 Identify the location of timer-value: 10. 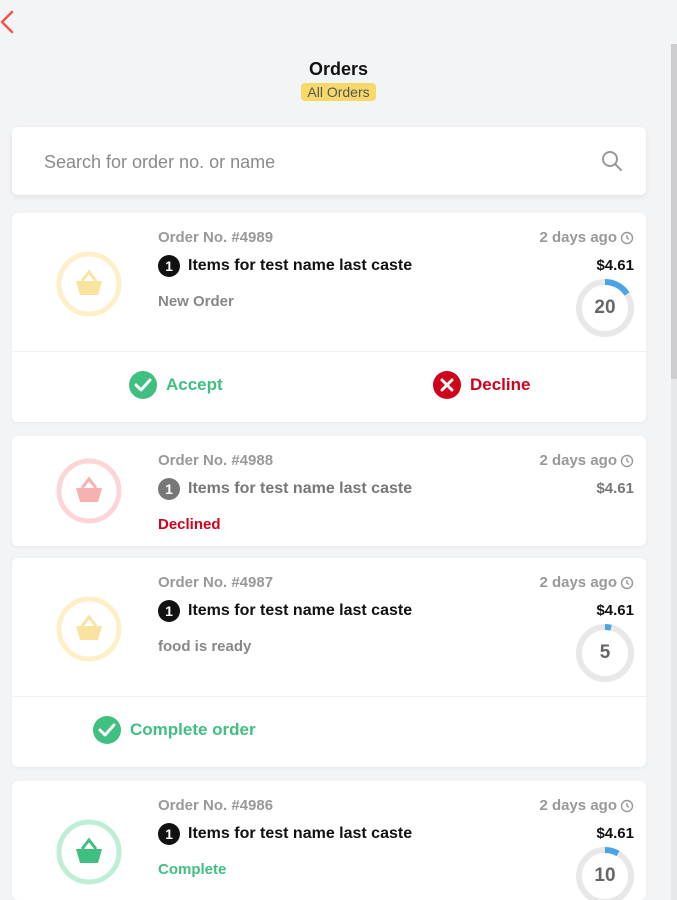
(605, 875).